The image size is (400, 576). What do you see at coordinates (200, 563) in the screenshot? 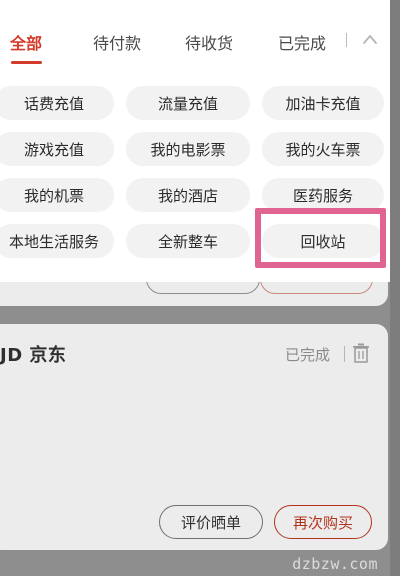
I see `bottom-strip: dzbzw.com` at bounding box center [200, 563].